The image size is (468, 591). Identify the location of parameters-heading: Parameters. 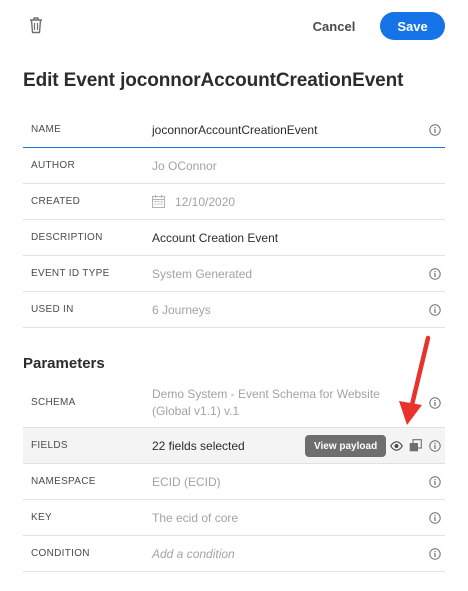
(64, 363).